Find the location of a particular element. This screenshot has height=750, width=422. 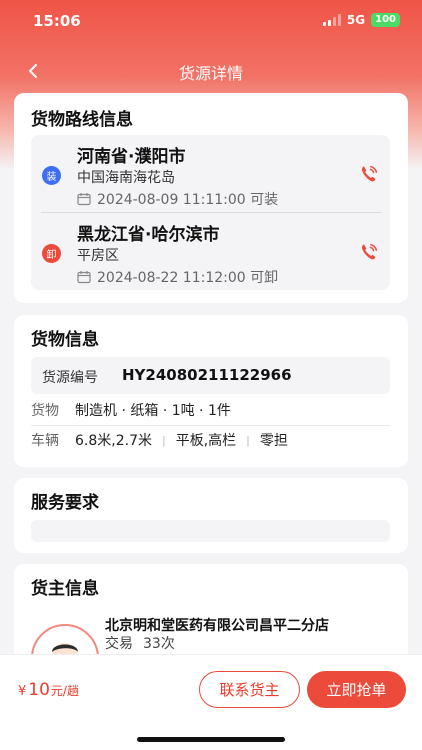

stop-time-row: 2024-08-22 11:12:00 可卸 is located at coordinates (177, 277).